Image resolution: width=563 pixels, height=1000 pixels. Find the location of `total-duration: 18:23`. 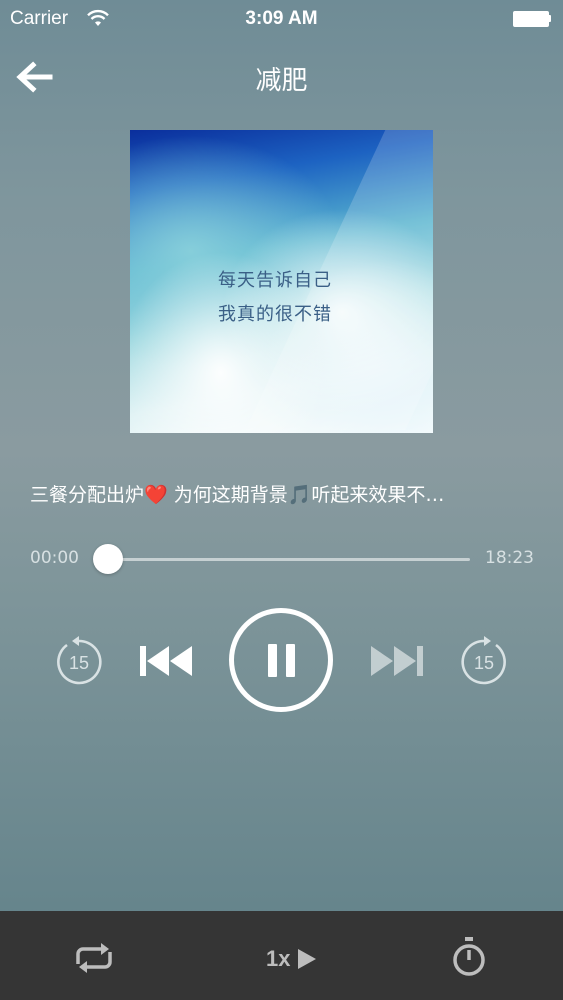

total-duration: 18:23 is located at coordinates (509, 558).